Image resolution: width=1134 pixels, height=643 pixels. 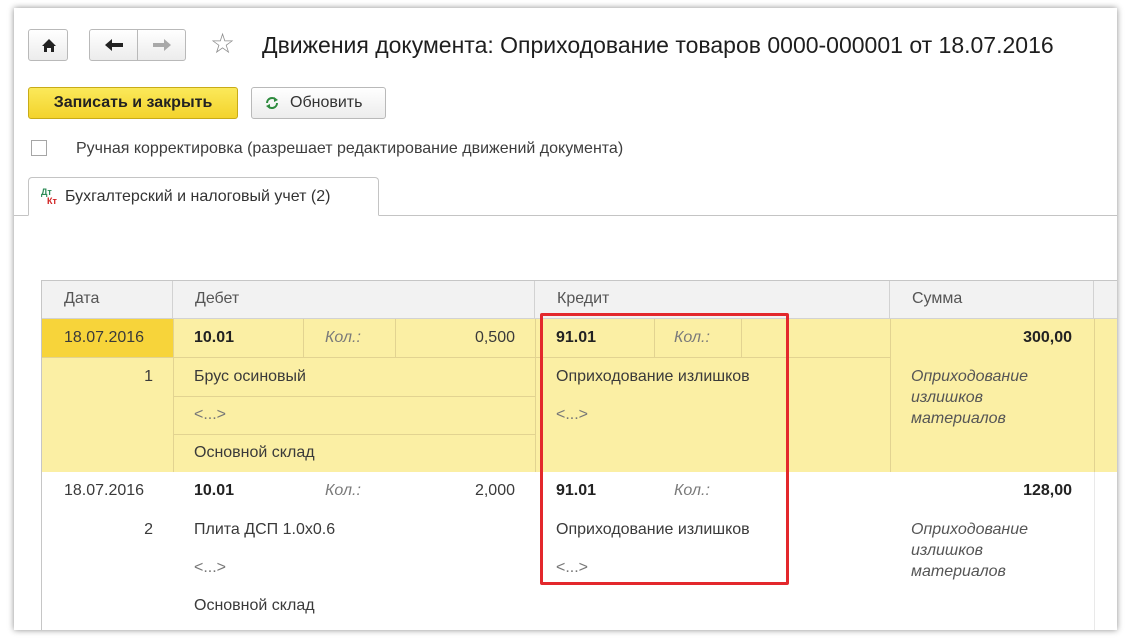 I want to click on tab-label: Бухгалтерский и налоговый учет (2), so click(x=198, y=196).